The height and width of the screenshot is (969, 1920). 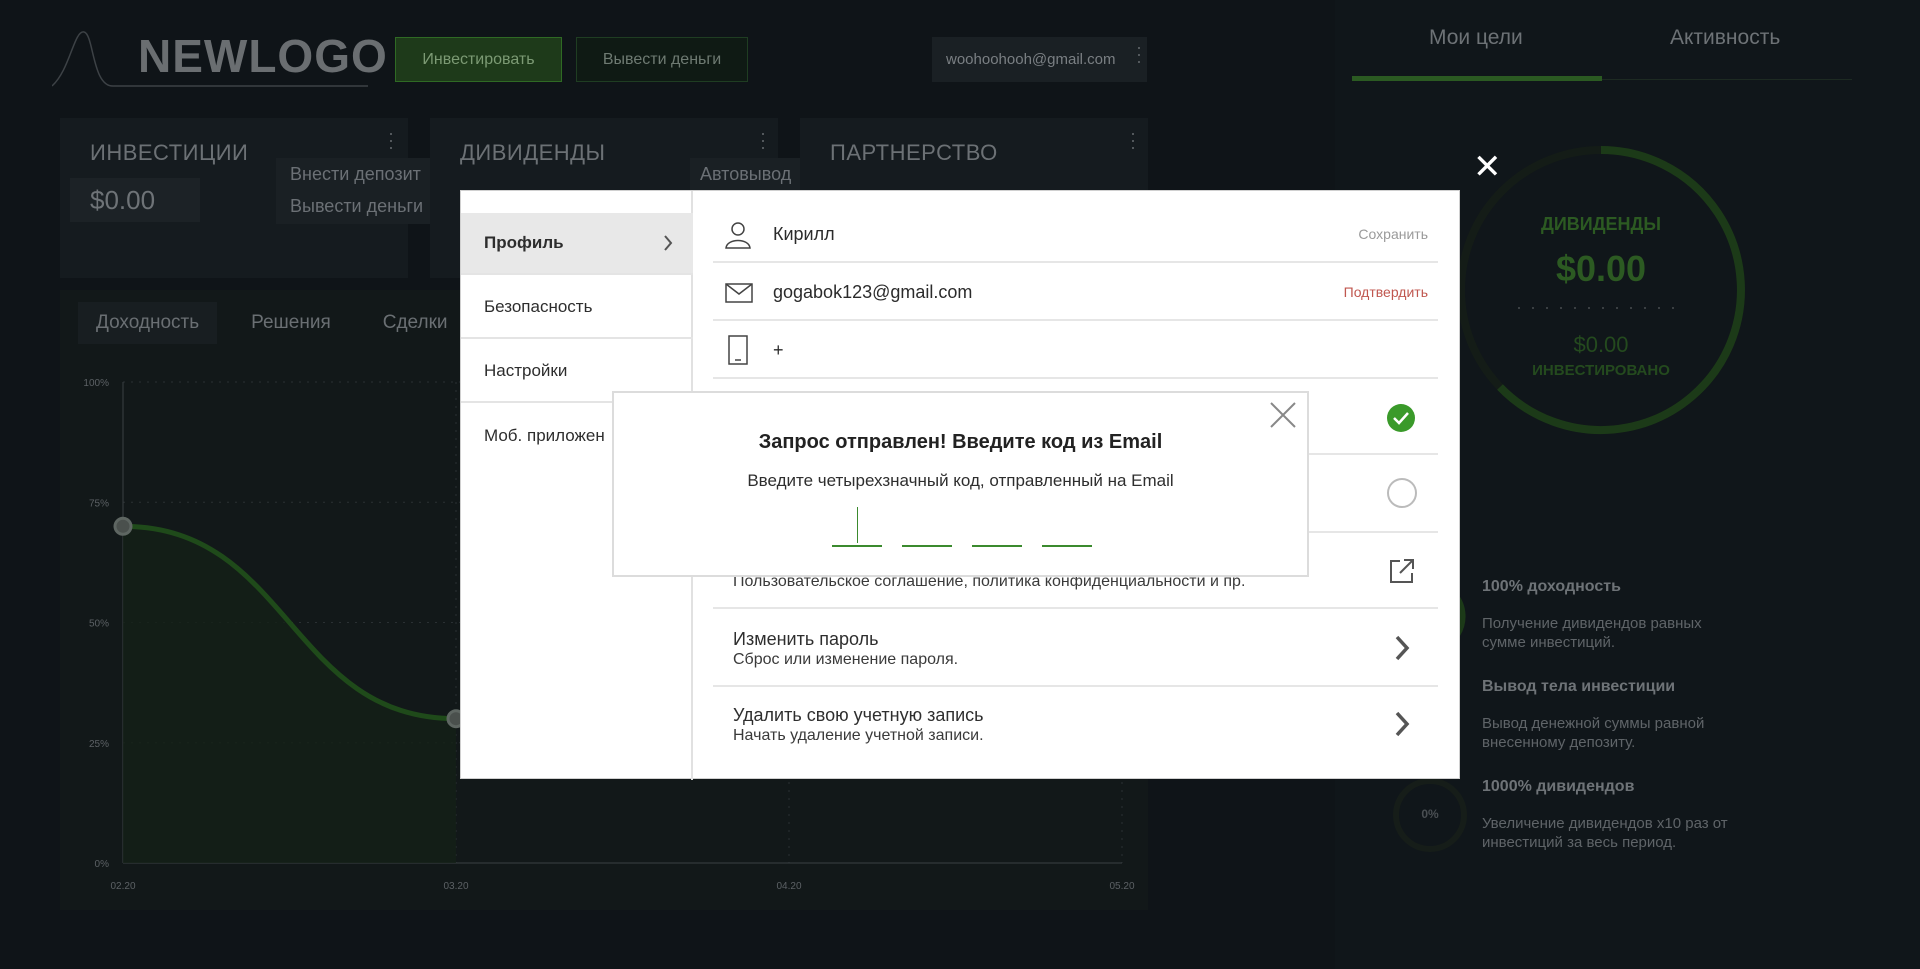 I want to click on card-menu: Автовывод, so click(x=745, y=175).